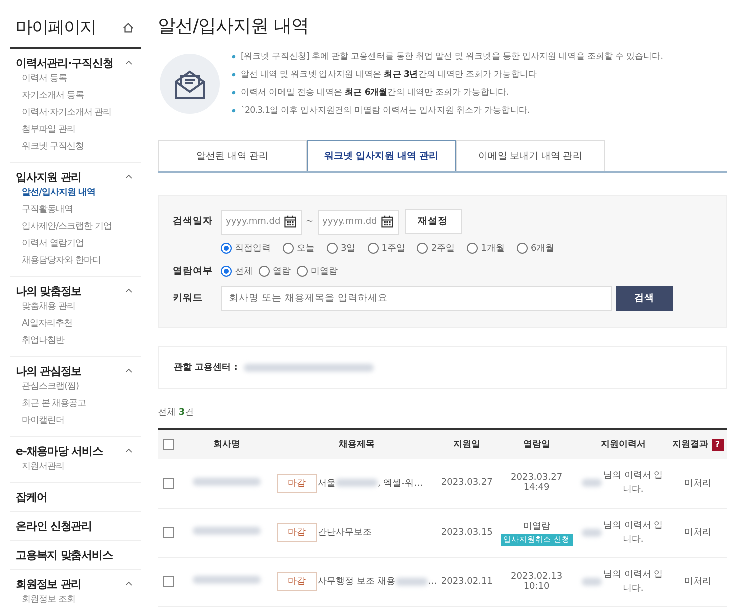 The width and height of the screenshot is (743, 614). Describe the element at coordinates (644, 298) in the screenshot. I see `search-button: 검색` at that location.